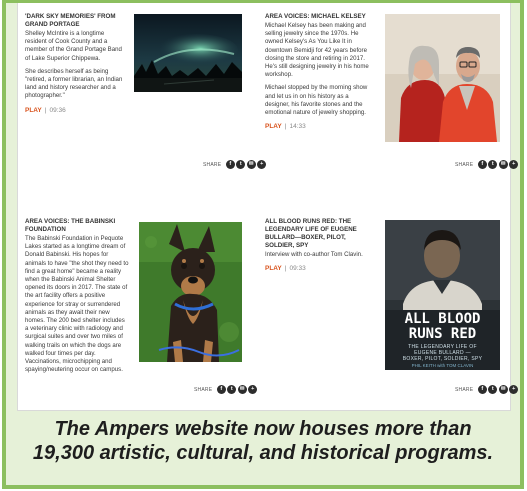 The image size is (527, 491). Describe the element at coordinates (320, 17) in the screenshot. I see `story-title: AREA VOICES: MICHAEL KELSEY` at that location.